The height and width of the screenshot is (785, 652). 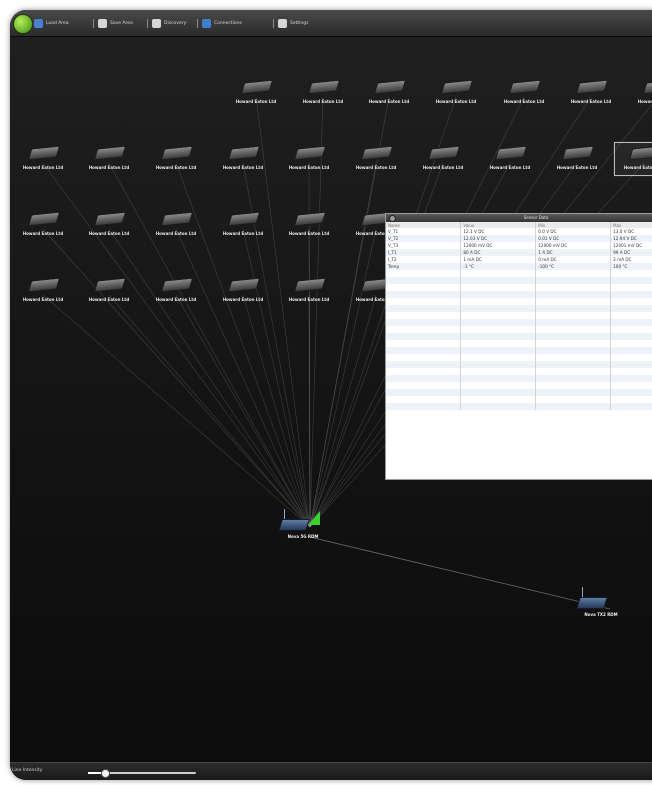 What do you see at coordinates (303, 530) in the screenshot?
I see `router-nova-5g: Nova 5G RDM` at bounding box center [303, 530].